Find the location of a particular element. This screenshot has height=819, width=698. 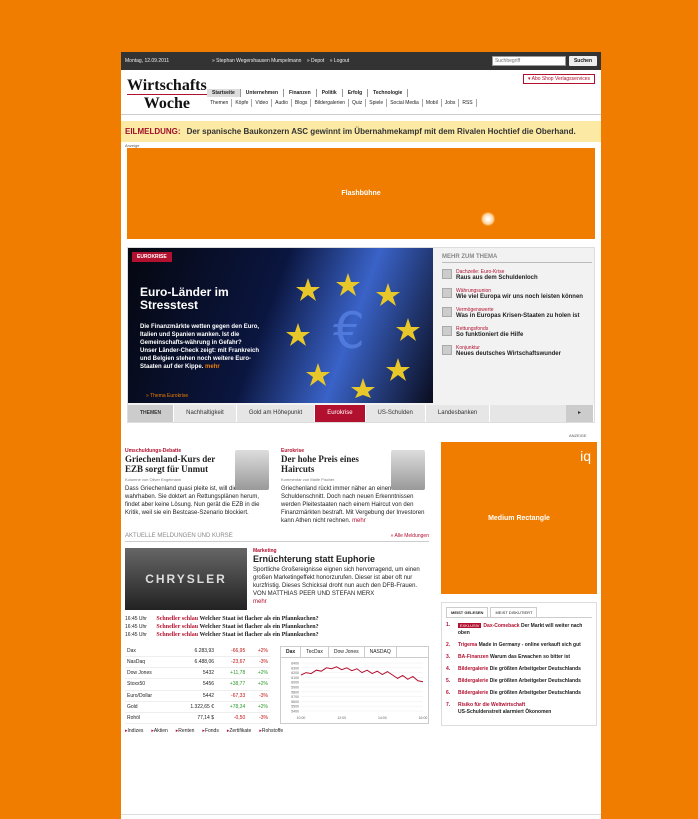

topic-eurokrise: Eurokrise is located at coordinates (340, 413).